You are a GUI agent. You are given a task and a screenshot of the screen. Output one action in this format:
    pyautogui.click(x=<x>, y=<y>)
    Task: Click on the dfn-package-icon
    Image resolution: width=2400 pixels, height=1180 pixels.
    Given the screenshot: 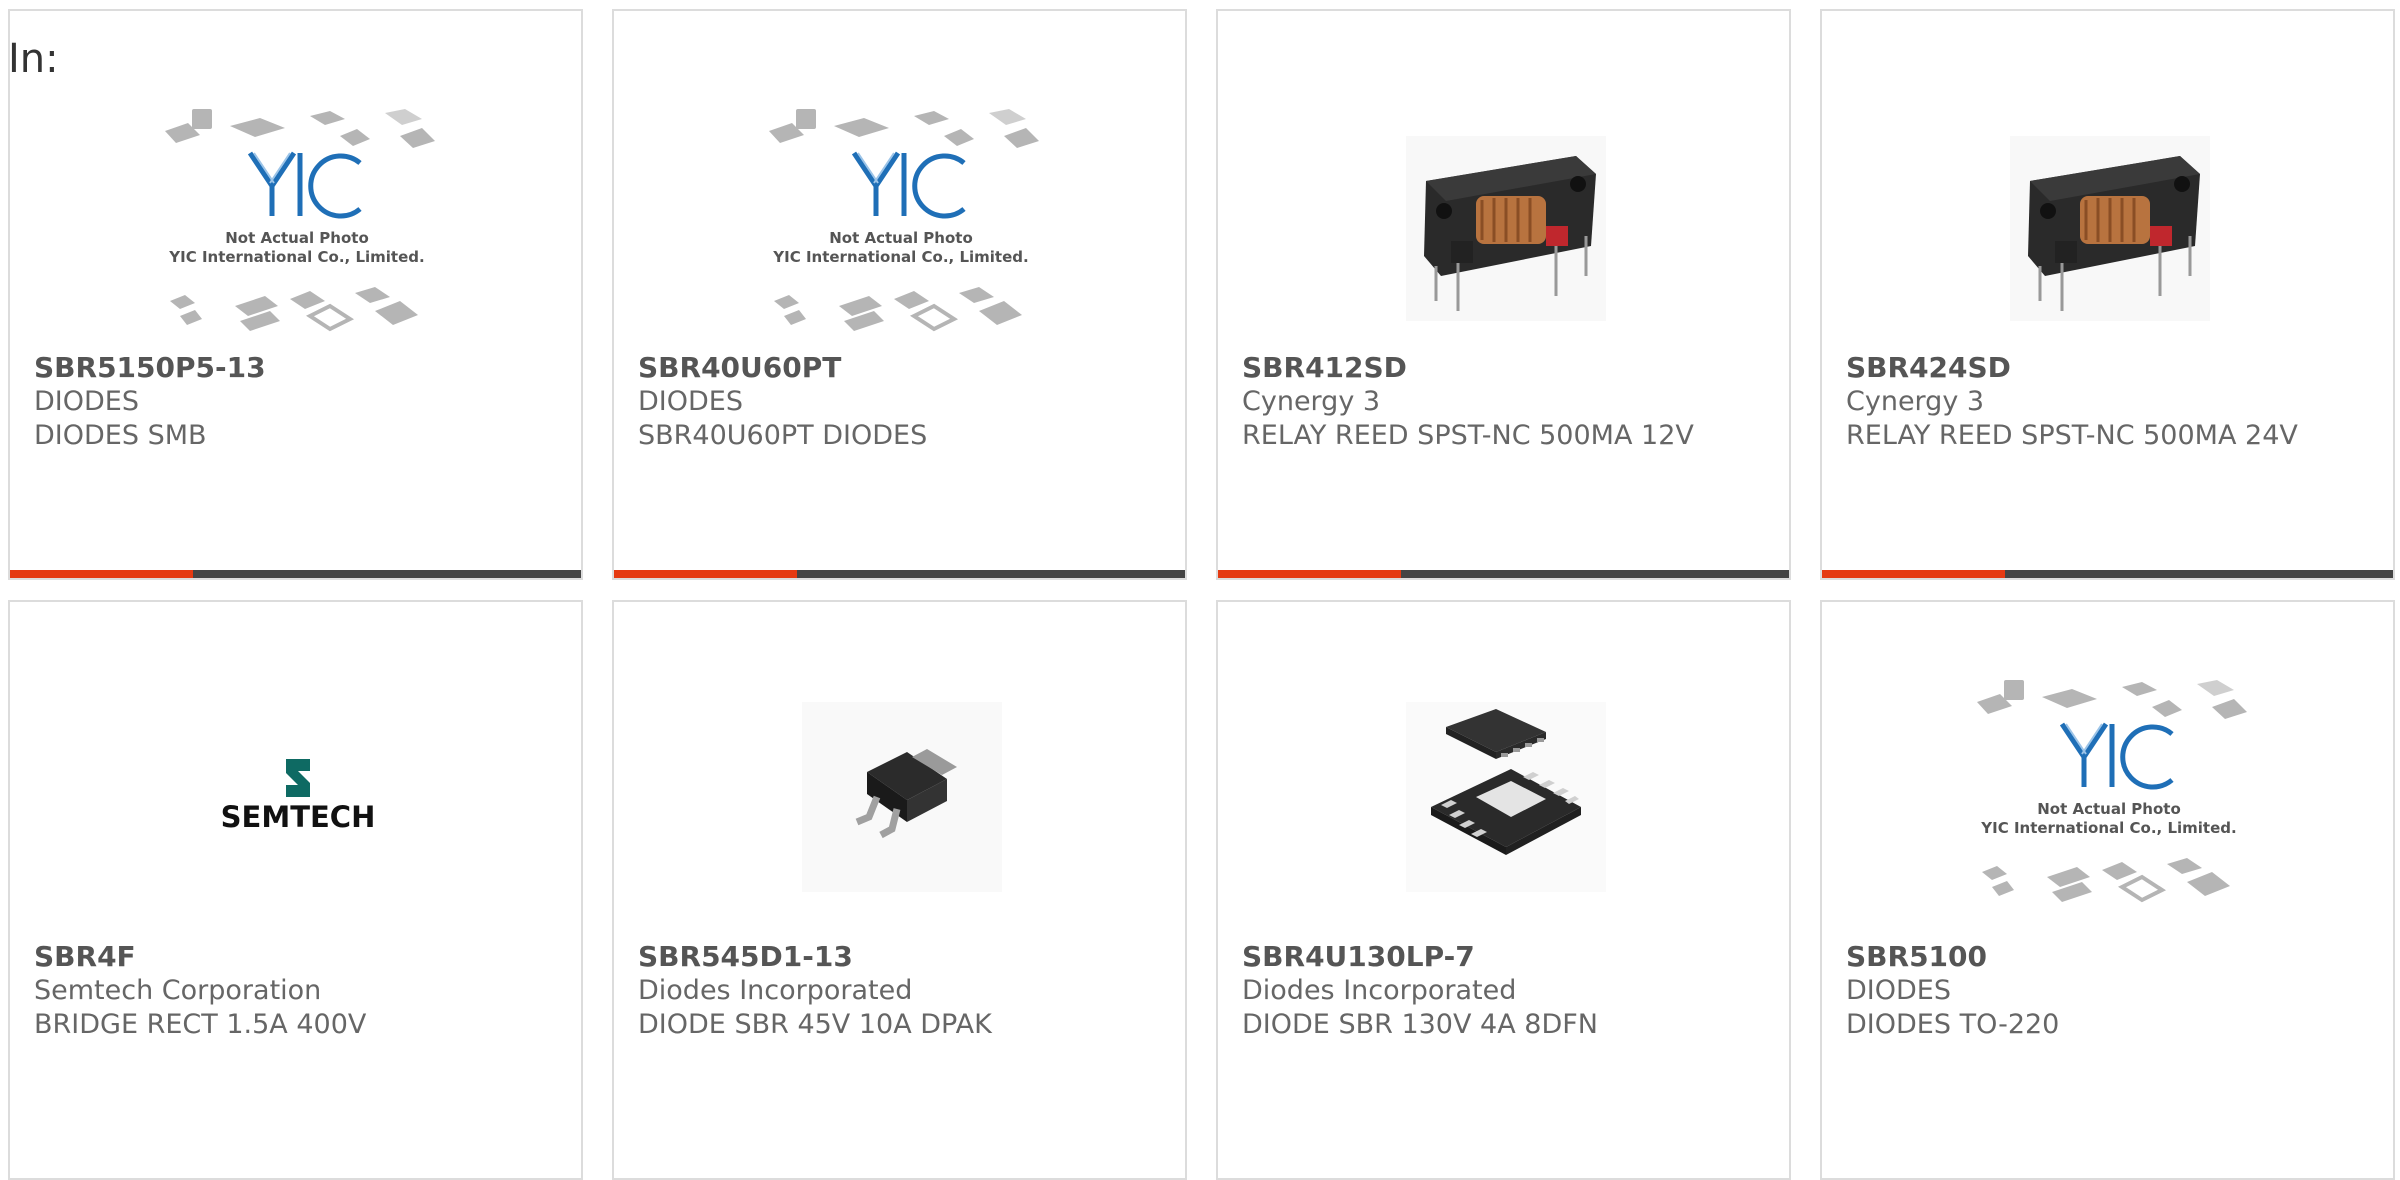 What is the action you would take?
    pyautogui.click(x=1505, y=797)
    